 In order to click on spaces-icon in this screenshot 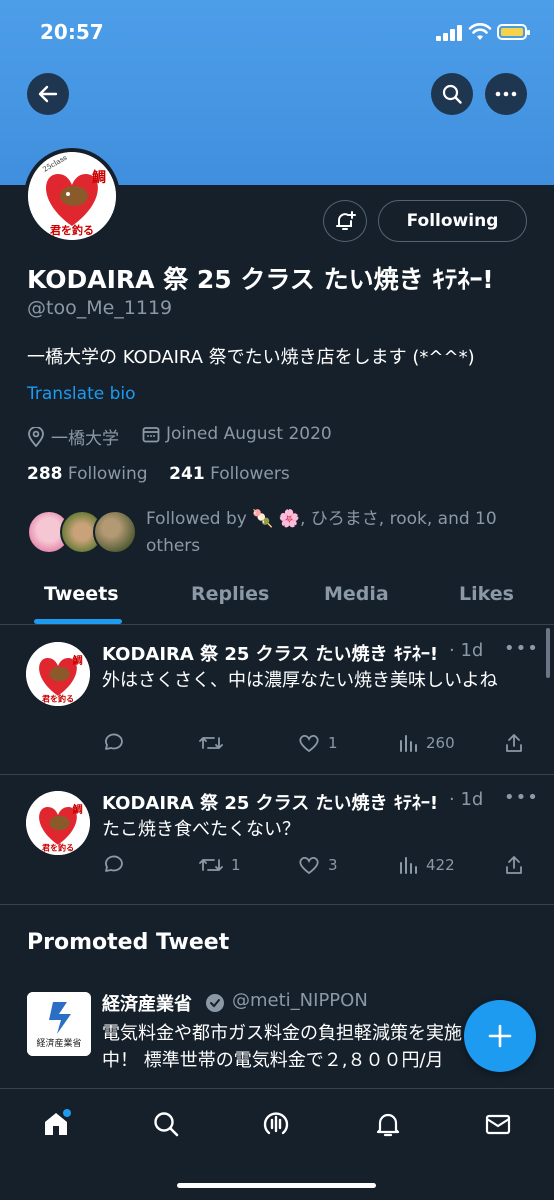, I will do `click(276, 1123)`.